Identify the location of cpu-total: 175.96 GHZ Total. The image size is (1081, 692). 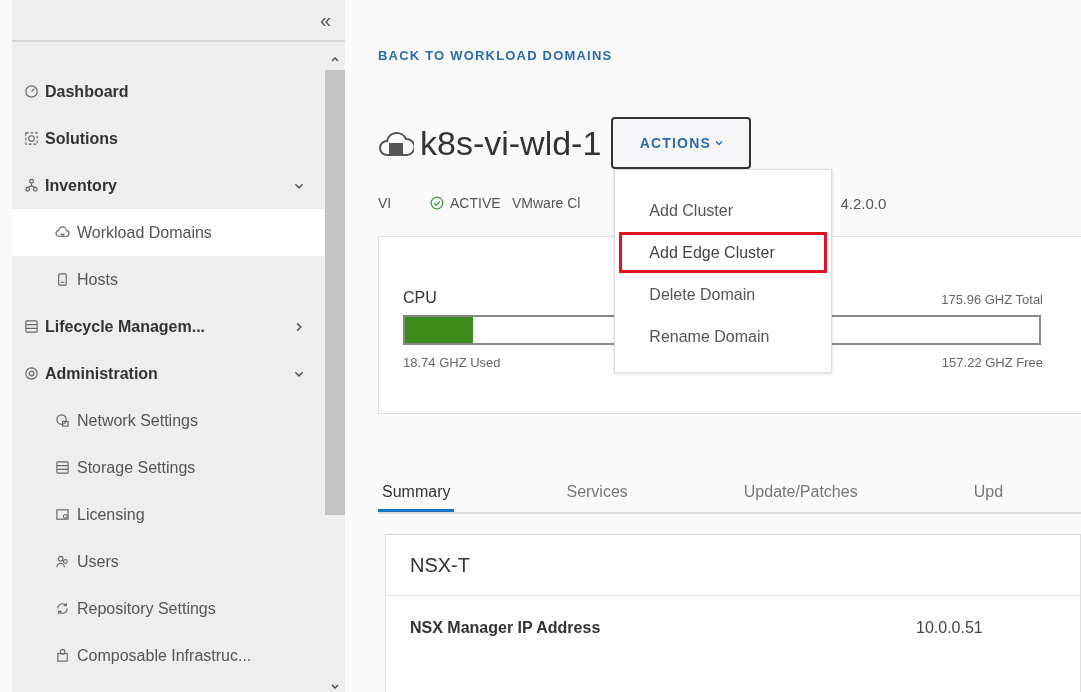
(992, 299).